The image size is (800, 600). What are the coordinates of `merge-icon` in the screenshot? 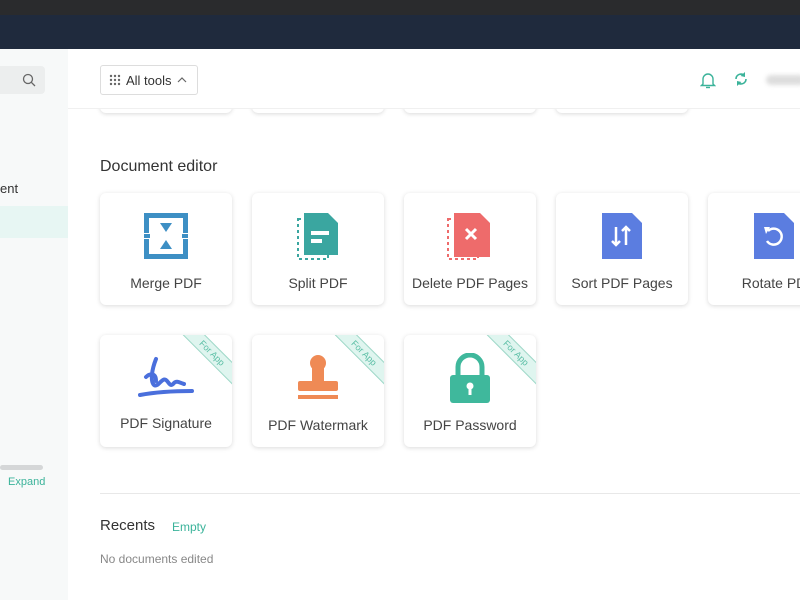 It's located at (166, 236).